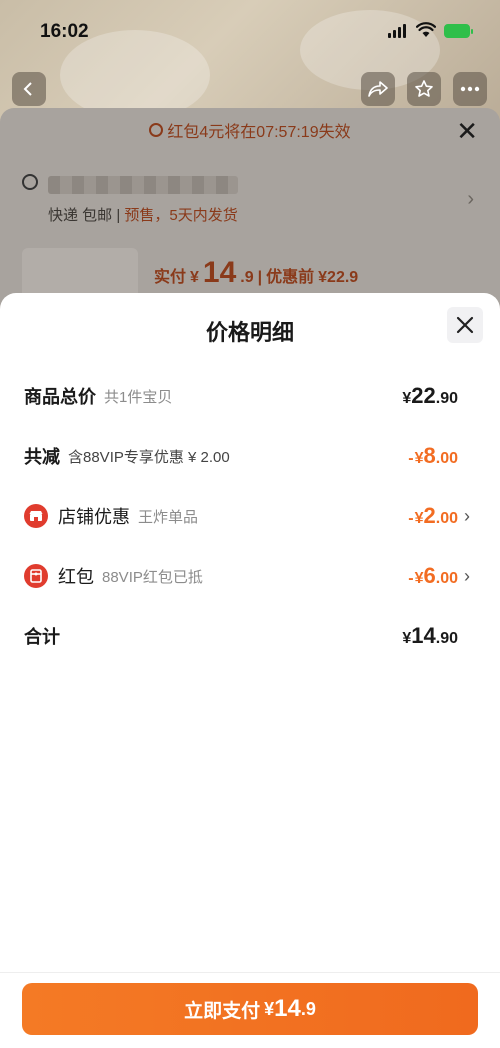  Describe the element at coordinates (290, 277) in the screenshot. I see `original-label: 优惠前` at that location.